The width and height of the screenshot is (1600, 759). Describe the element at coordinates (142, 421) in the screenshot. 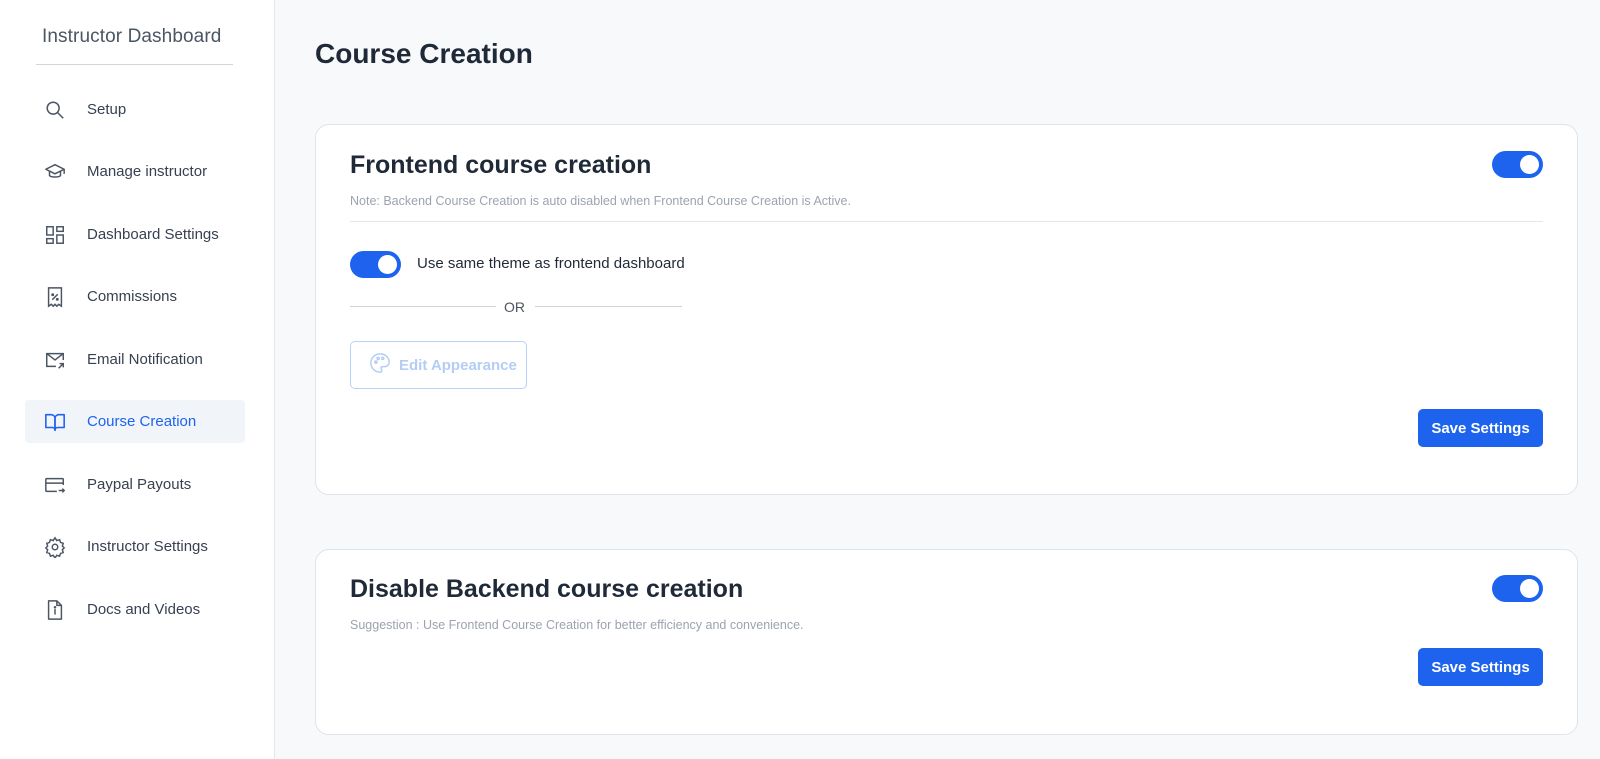

I see `sidebar-item-label: Course Creation` at that location.